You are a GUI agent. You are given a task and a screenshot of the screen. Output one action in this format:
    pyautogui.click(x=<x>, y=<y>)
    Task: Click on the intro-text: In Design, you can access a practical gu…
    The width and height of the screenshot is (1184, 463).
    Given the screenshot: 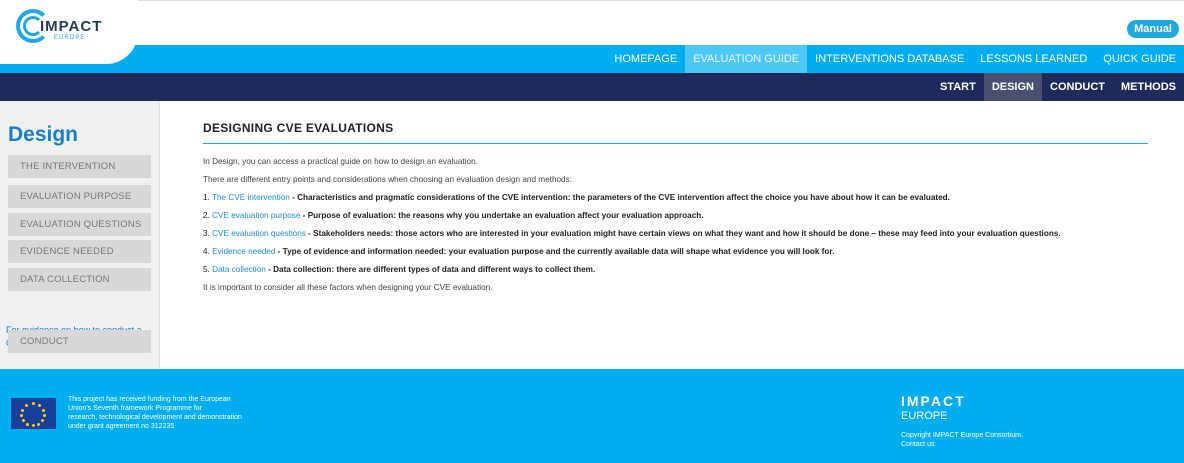 What is the action you would take?
    pyautogui.click(x=340, y=161)
    